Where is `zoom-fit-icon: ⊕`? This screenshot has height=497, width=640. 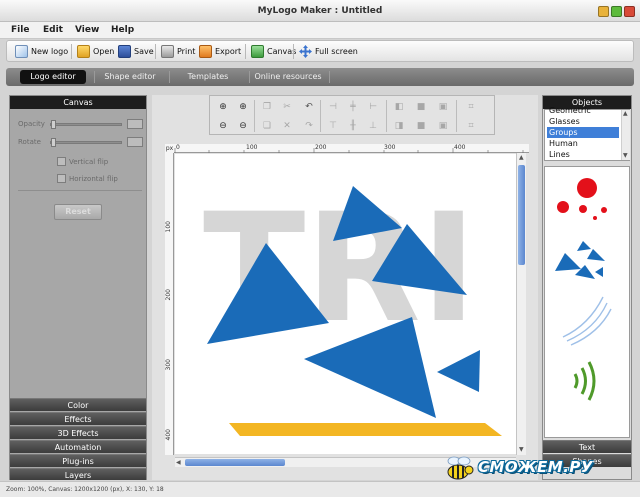
zoom-fit-icon: ⊕ is located at coordinates (243, 107).